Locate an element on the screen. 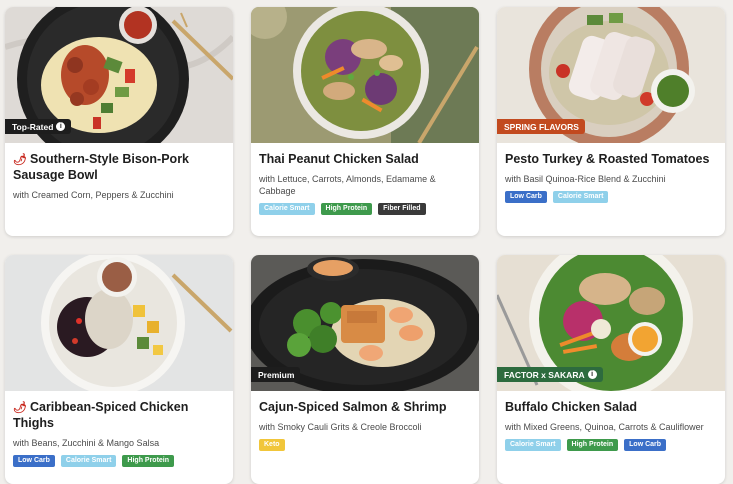 The width and height of the screenshot is (733, 484). meal-title: Buffalo Chicken Salad is located at coordinates (611, 407).